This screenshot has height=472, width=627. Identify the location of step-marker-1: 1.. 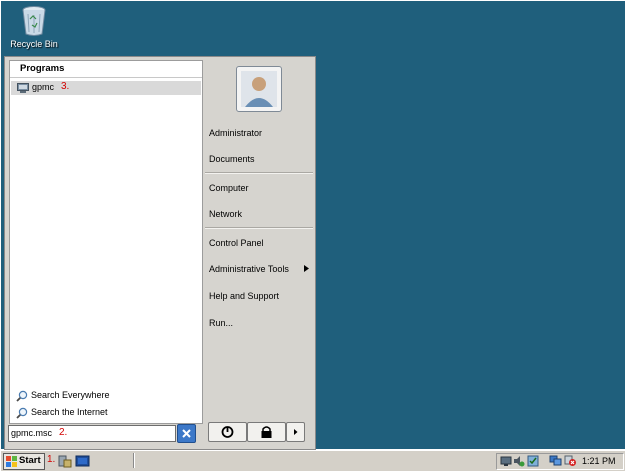
(51, 459).